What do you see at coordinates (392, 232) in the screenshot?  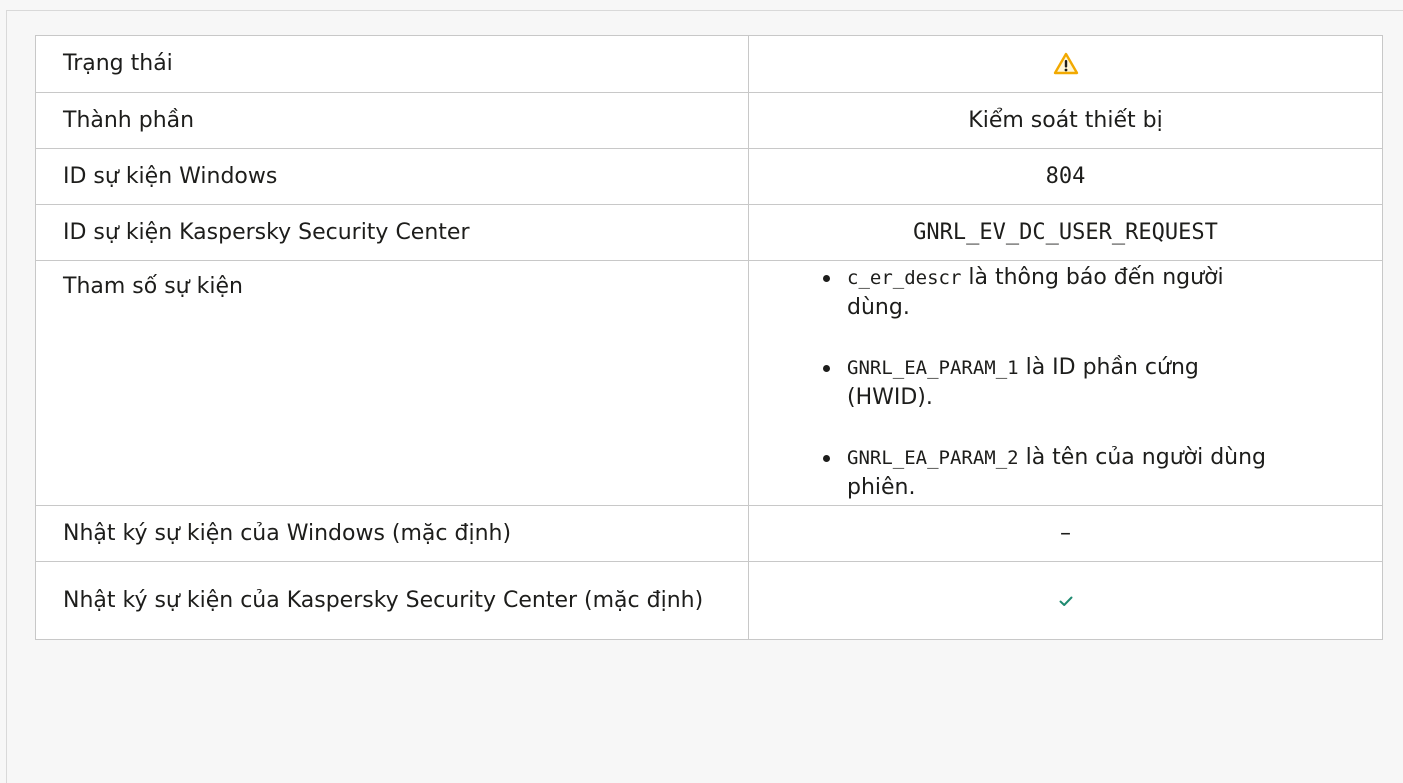 I see `ksc-event-id-label: ID sự kiện Kaspersky Security Center` at bounding box center [392, 232].